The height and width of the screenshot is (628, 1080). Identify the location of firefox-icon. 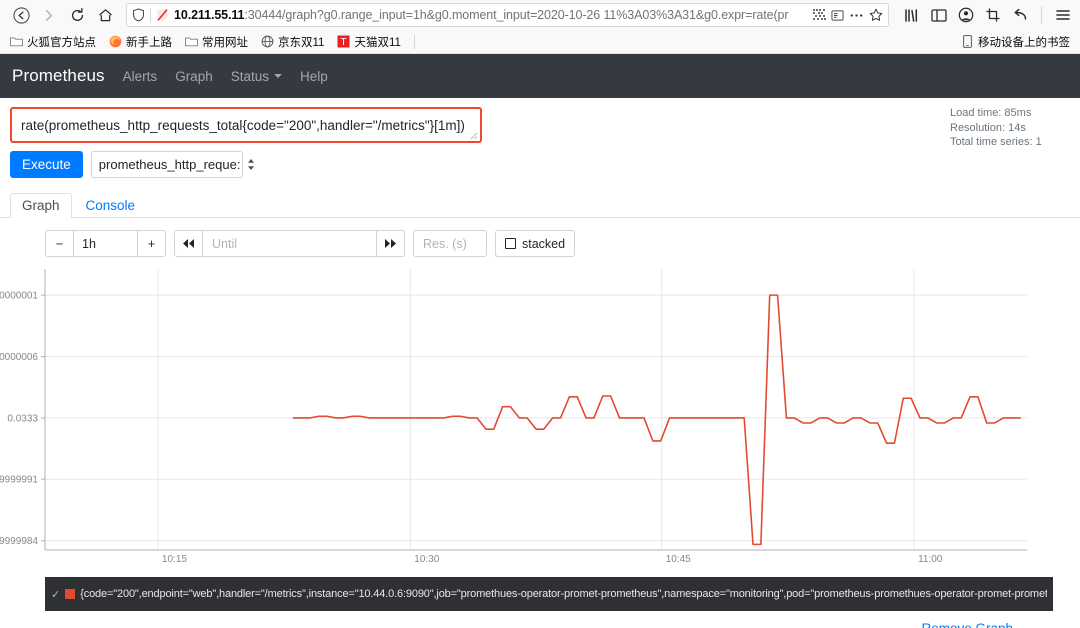
(115, 41).